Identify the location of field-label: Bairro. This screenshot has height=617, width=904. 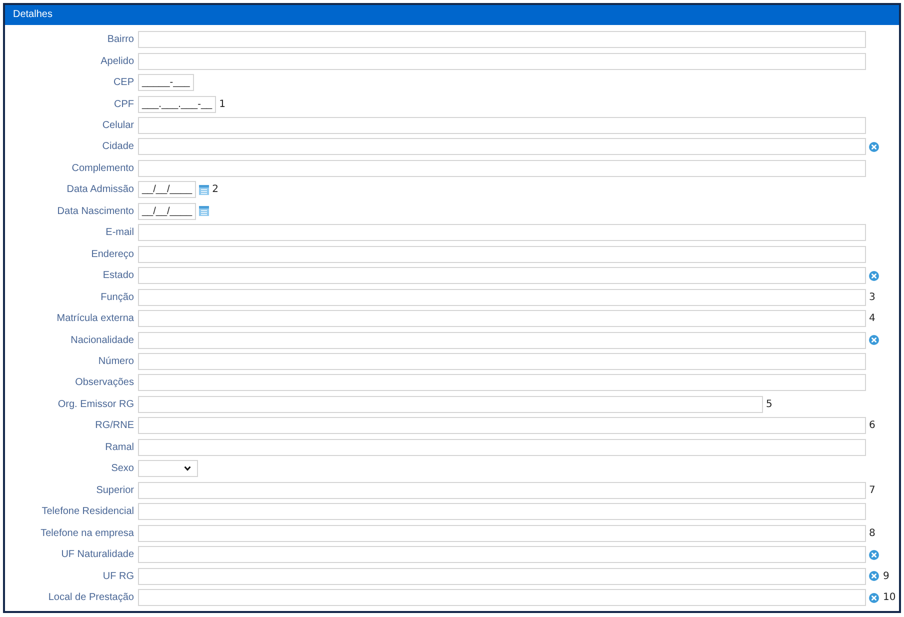
(120, 40).